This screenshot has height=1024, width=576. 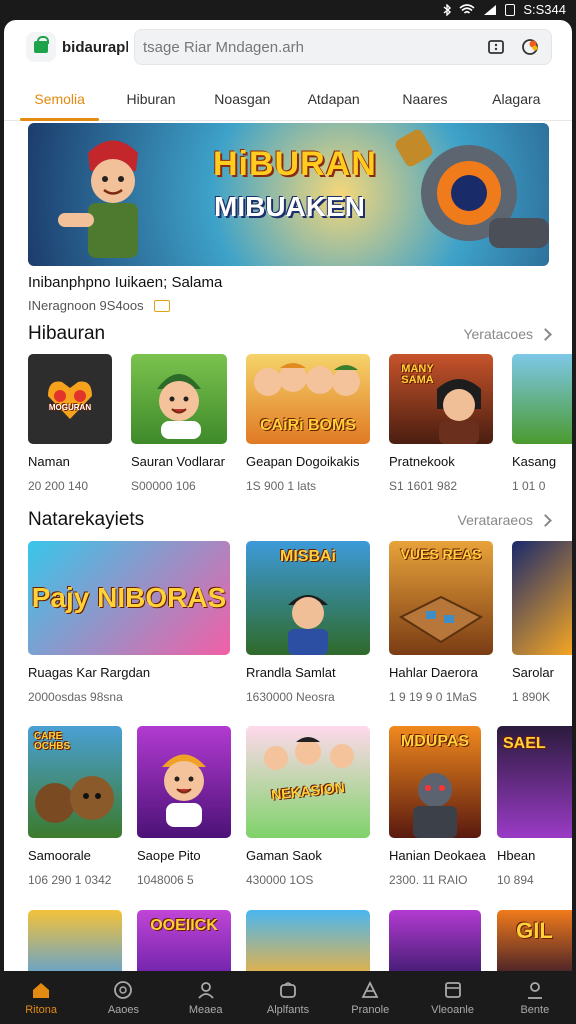 What do you see at coordinates (89, 672) in the screenshot?
I see `app-title: Ruagas Kar Rargdan` at bounding box center [89, 672].